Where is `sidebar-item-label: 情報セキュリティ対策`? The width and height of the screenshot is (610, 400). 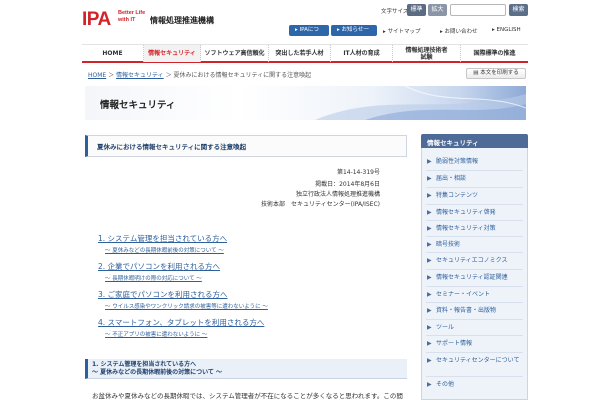
sidebar-item-label: 情報セキュリティ対策 is located at coordinates (466, 228).